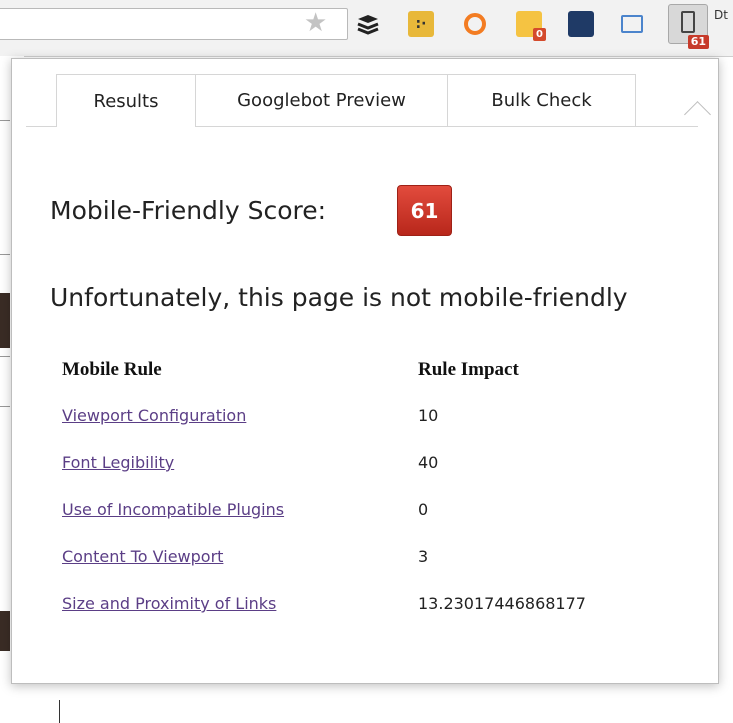  Describe the element at coordinates (539, 34) in the screenshot. I see `chart-badge: 0` at that location.